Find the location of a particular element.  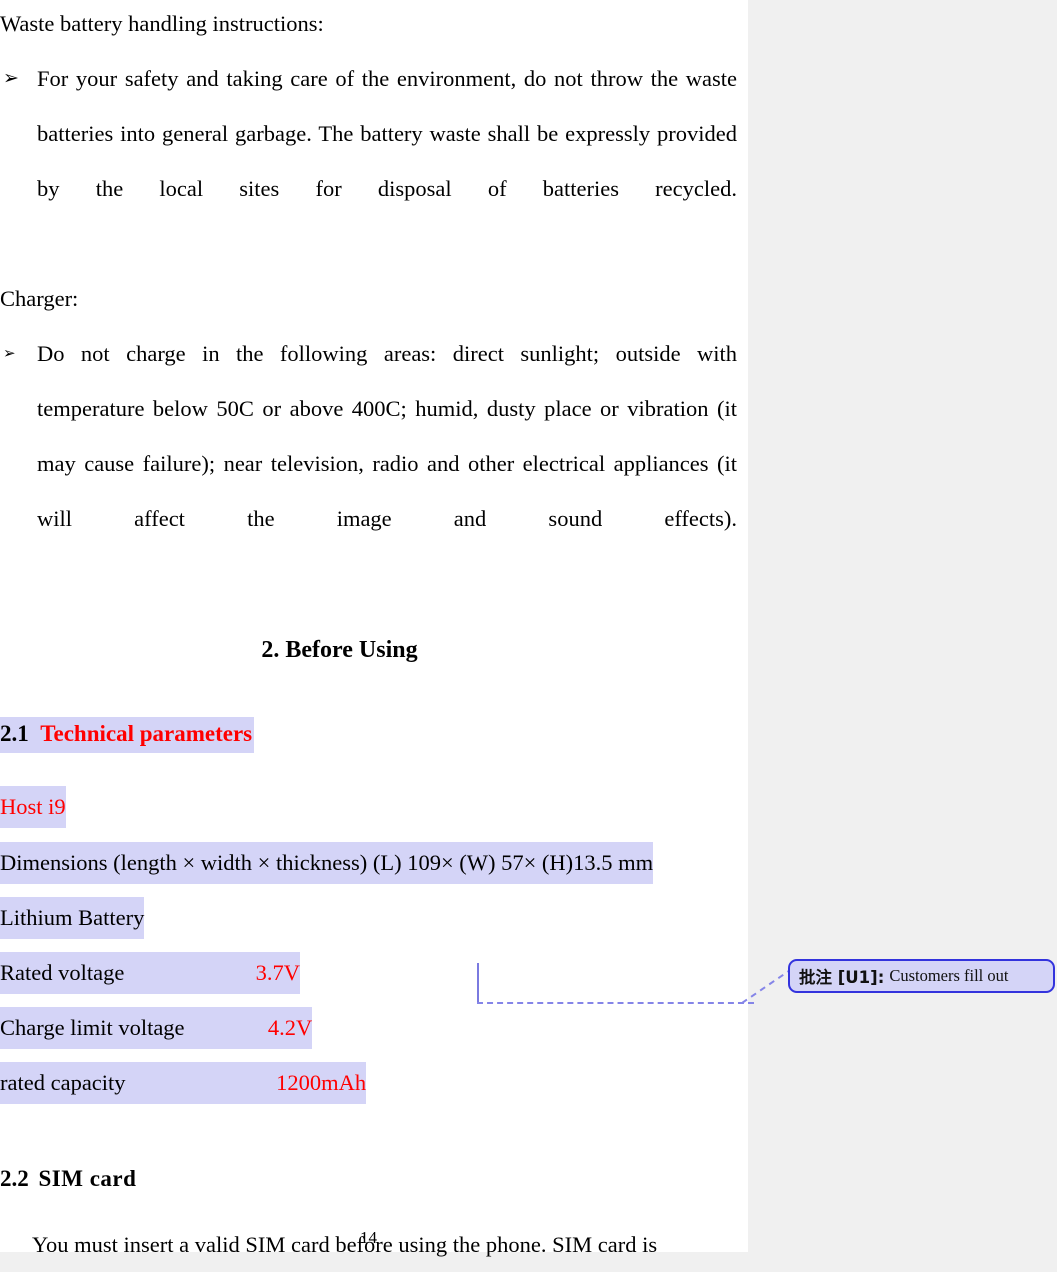

spec-row: Lithium Battery is located at coordinates (368, 917).